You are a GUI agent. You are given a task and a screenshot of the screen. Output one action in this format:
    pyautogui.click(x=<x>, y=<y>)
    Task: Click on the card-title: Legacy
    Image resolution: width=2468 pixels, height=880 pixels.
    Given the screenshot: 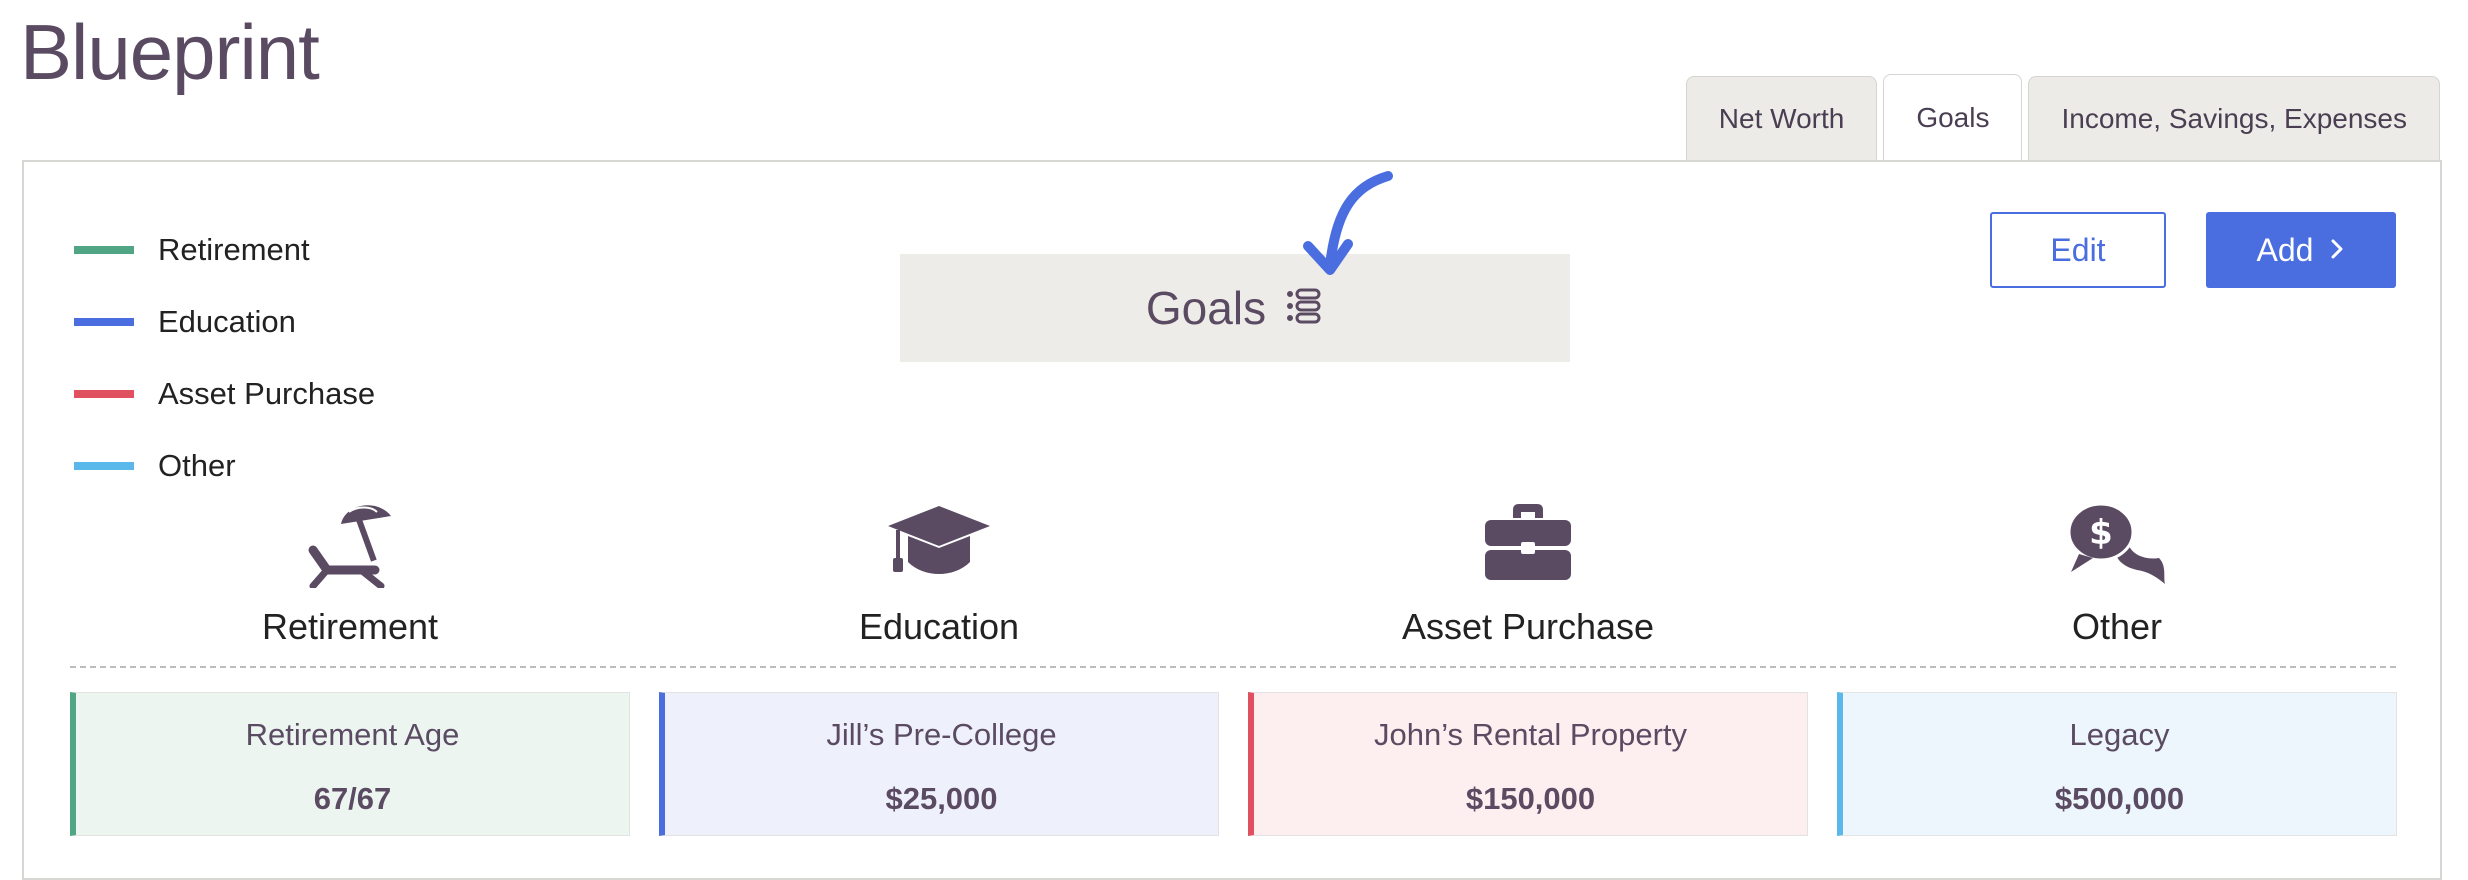 What is the action you would take?
    pyautogui.click(x=2119, y=734)
    